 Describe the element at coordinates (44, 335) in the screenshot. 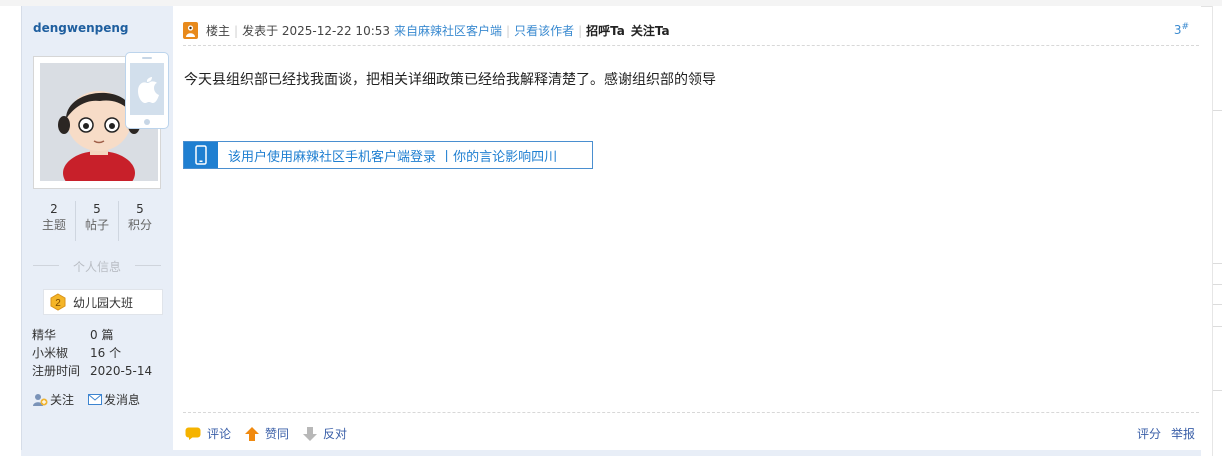

I see `profile-key: 精华` at that location.